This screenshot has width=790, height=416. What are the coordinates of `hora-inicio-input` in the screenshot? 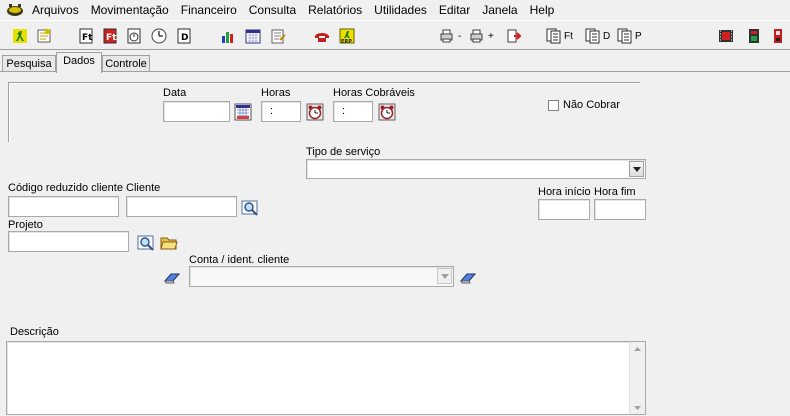 It's located at (564, 209).